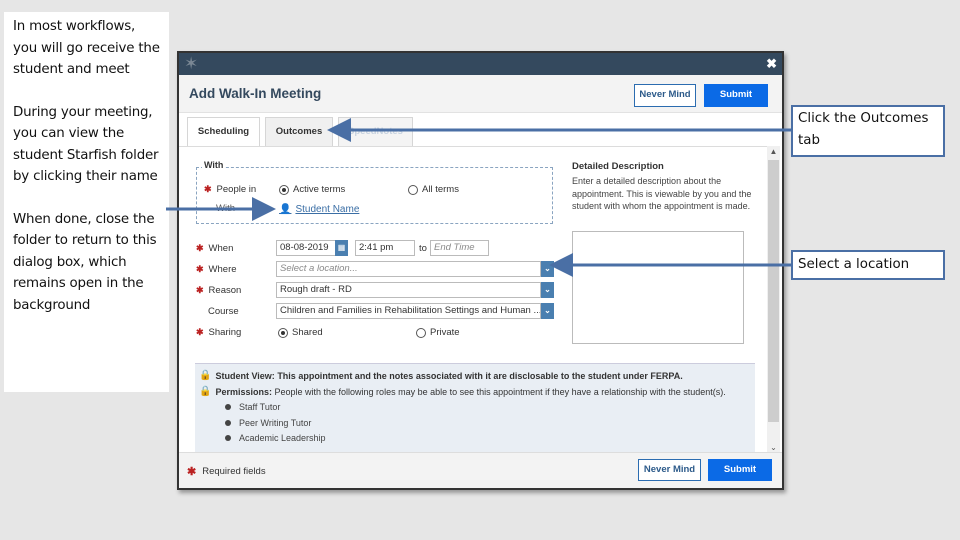 The image size is (960, 540). What do you see at coordinates (225, 208) in the screenshot?
I see `with-label: With` at bounding box center [225, 208].